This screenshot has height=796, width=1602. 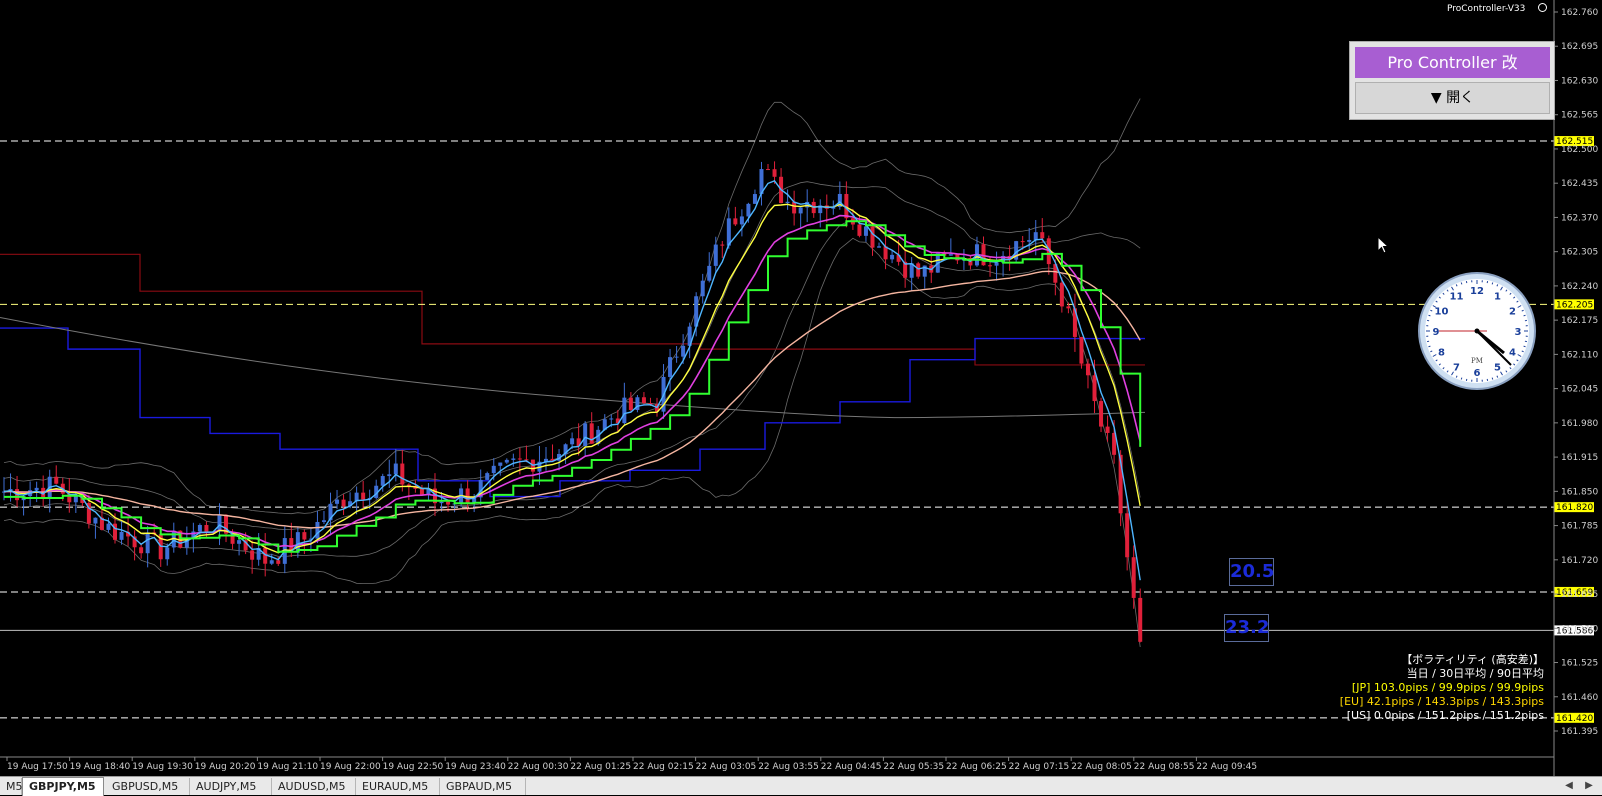 What do you see at coordinates (1579, 629) in the screenshot?
I see `price-tick-label: 161.590` at bounding box center [1579, 629].